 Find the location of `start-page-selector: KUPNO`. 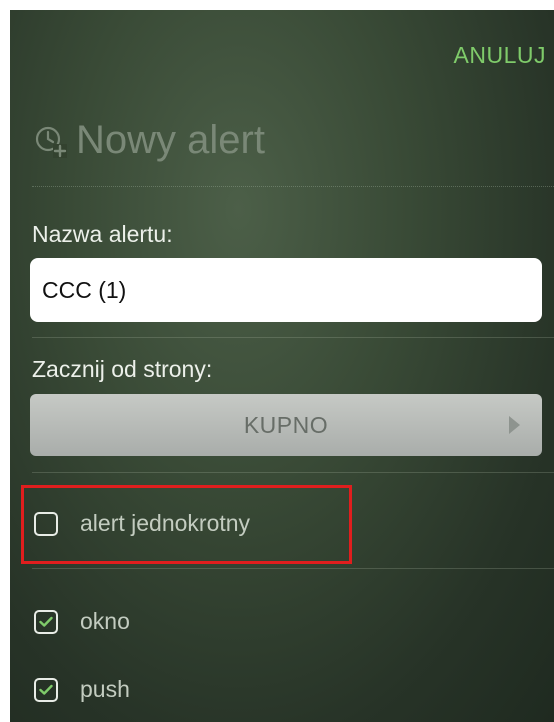

start-page-selector: KUPNO is located at coordinates (286, 425).